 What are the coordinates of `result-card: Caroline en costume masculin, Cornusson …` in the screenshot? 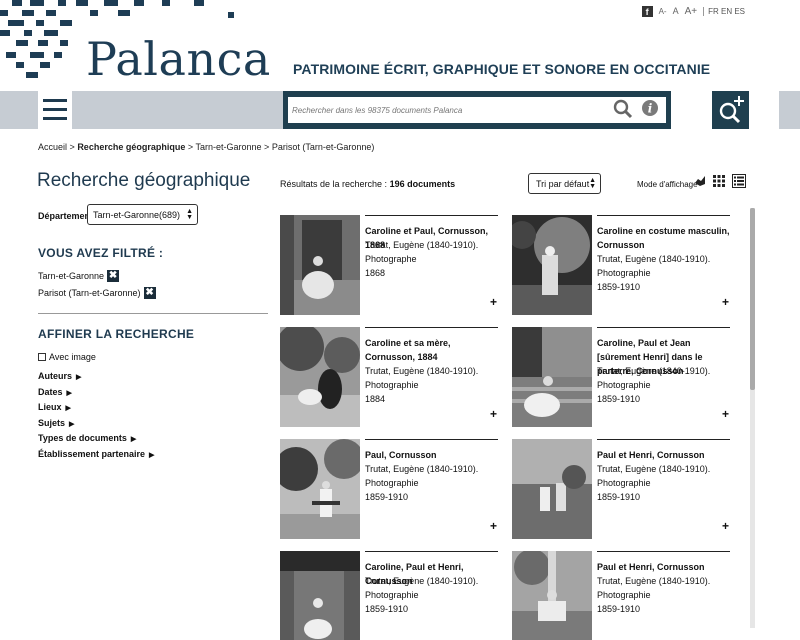 It's located at (622, 265).